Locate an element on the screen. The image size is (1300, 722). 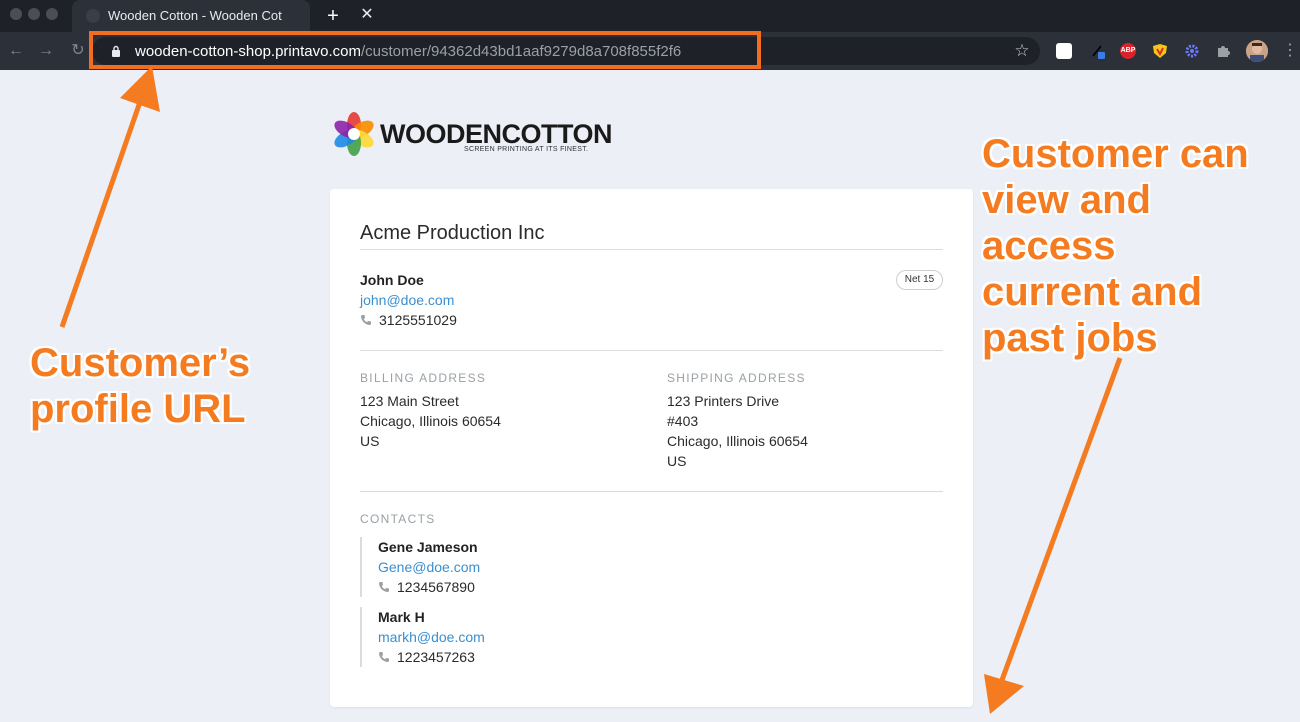
shipping-line: #403 is located at coordinates (683, 421).